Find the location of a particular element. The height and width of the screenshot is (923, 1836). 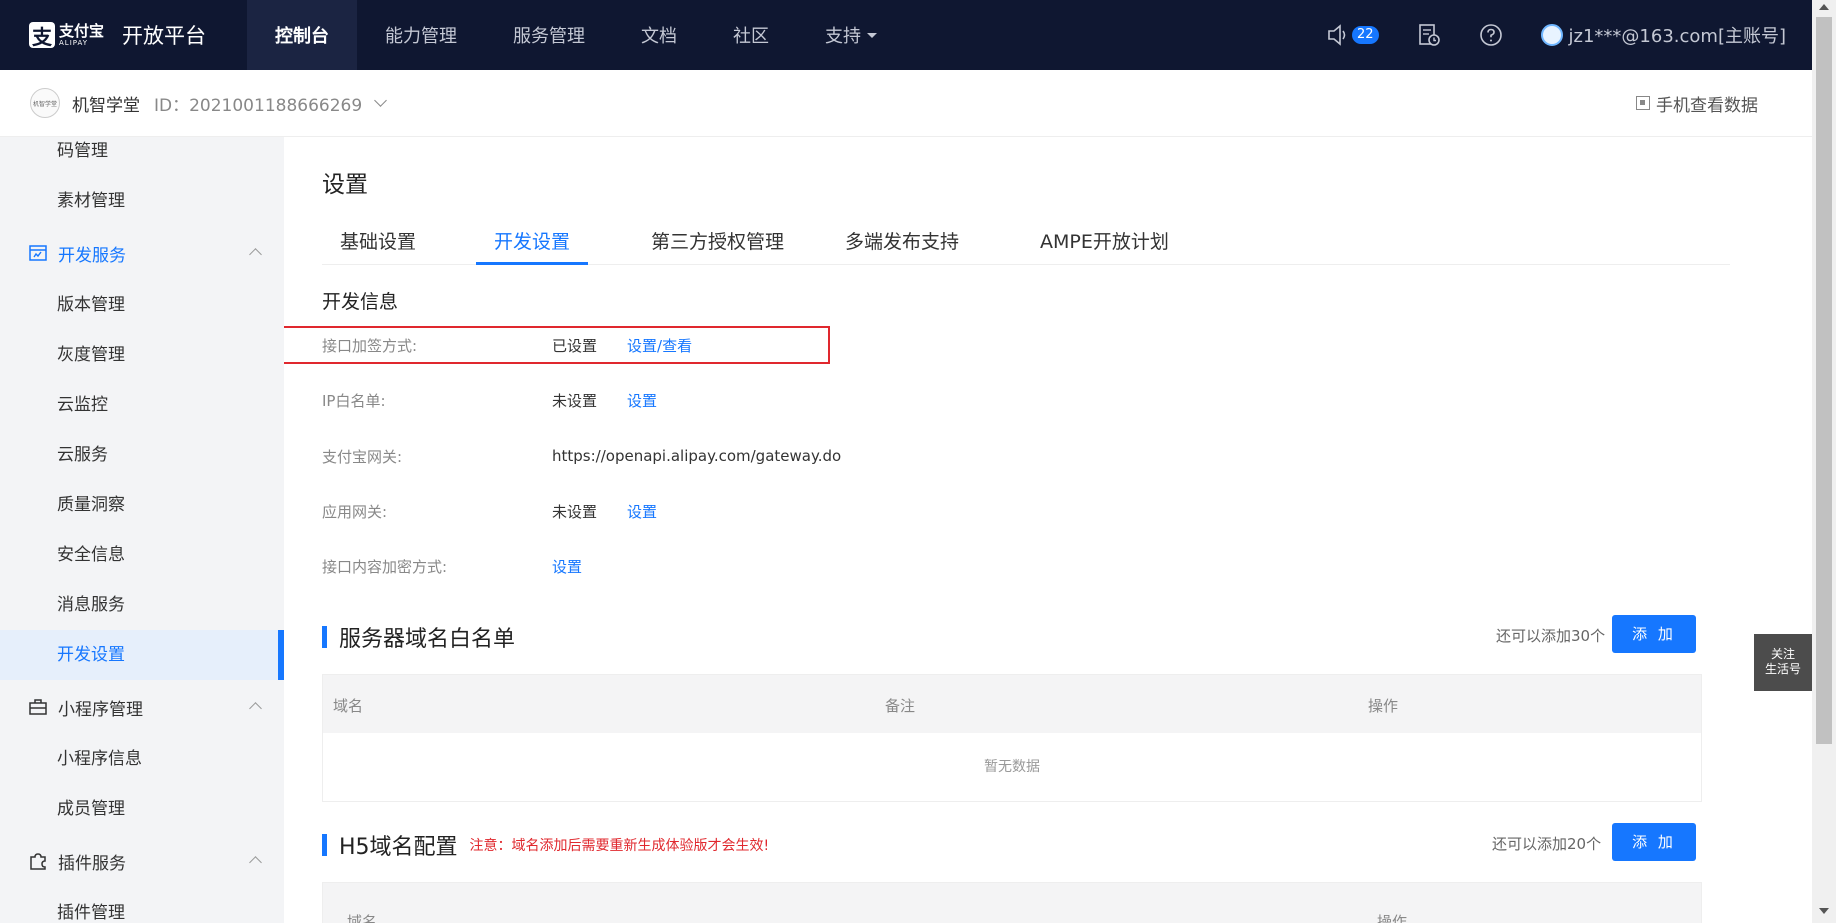

mobile-data-button: 手机查看数据 is located at coordinates (1697, 103).